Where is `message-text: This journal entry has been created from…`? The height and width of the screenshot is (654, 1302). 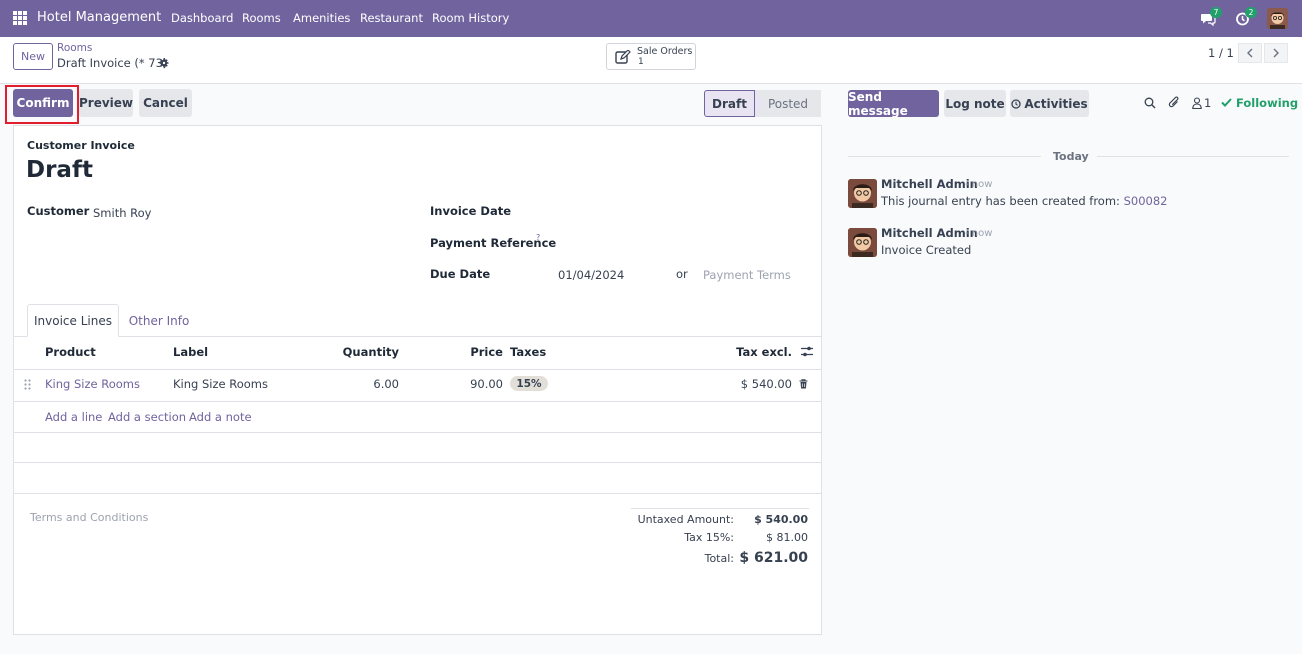
message-text: This journal entry has been created from… is located at coordinates (1000, 201).